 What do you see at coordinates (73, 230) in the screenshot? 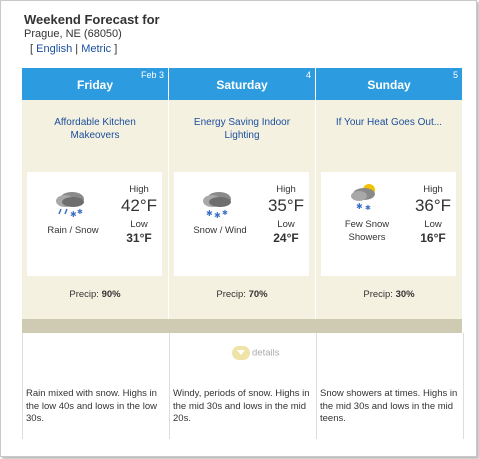
I see `condition-text: Rain / Snow` at bounding box center [73, 230].